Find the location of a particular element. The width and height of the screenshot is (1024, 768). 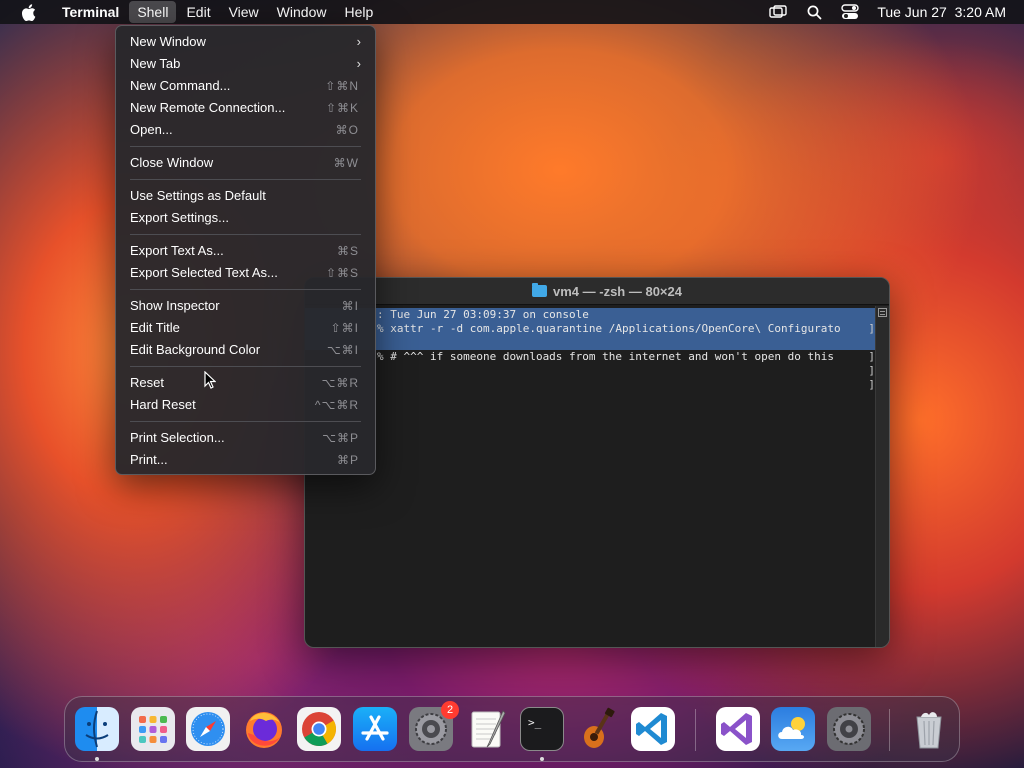

menu-item-print-selection: Print Selection... ⌥⌘P is located at coordinates (245, 438).